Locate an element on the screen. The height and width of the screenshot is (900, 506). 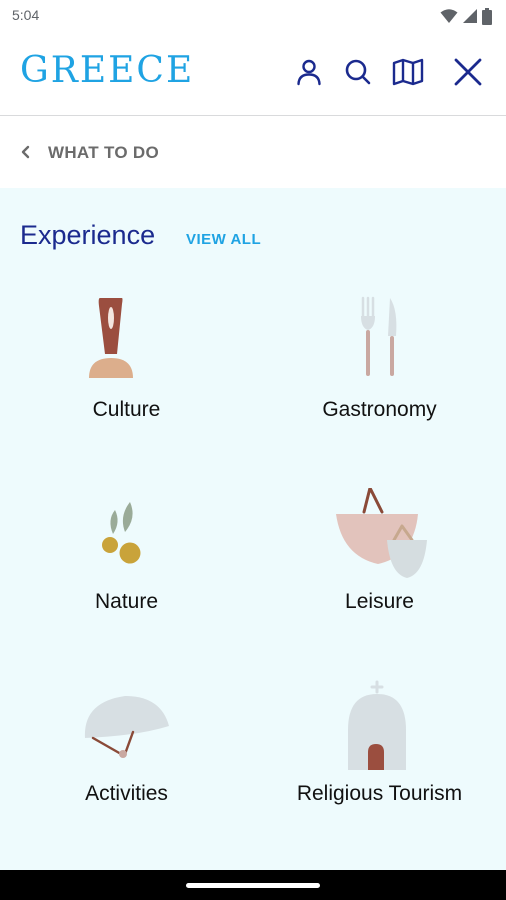
profile-button is located at coordinates (309, 72).